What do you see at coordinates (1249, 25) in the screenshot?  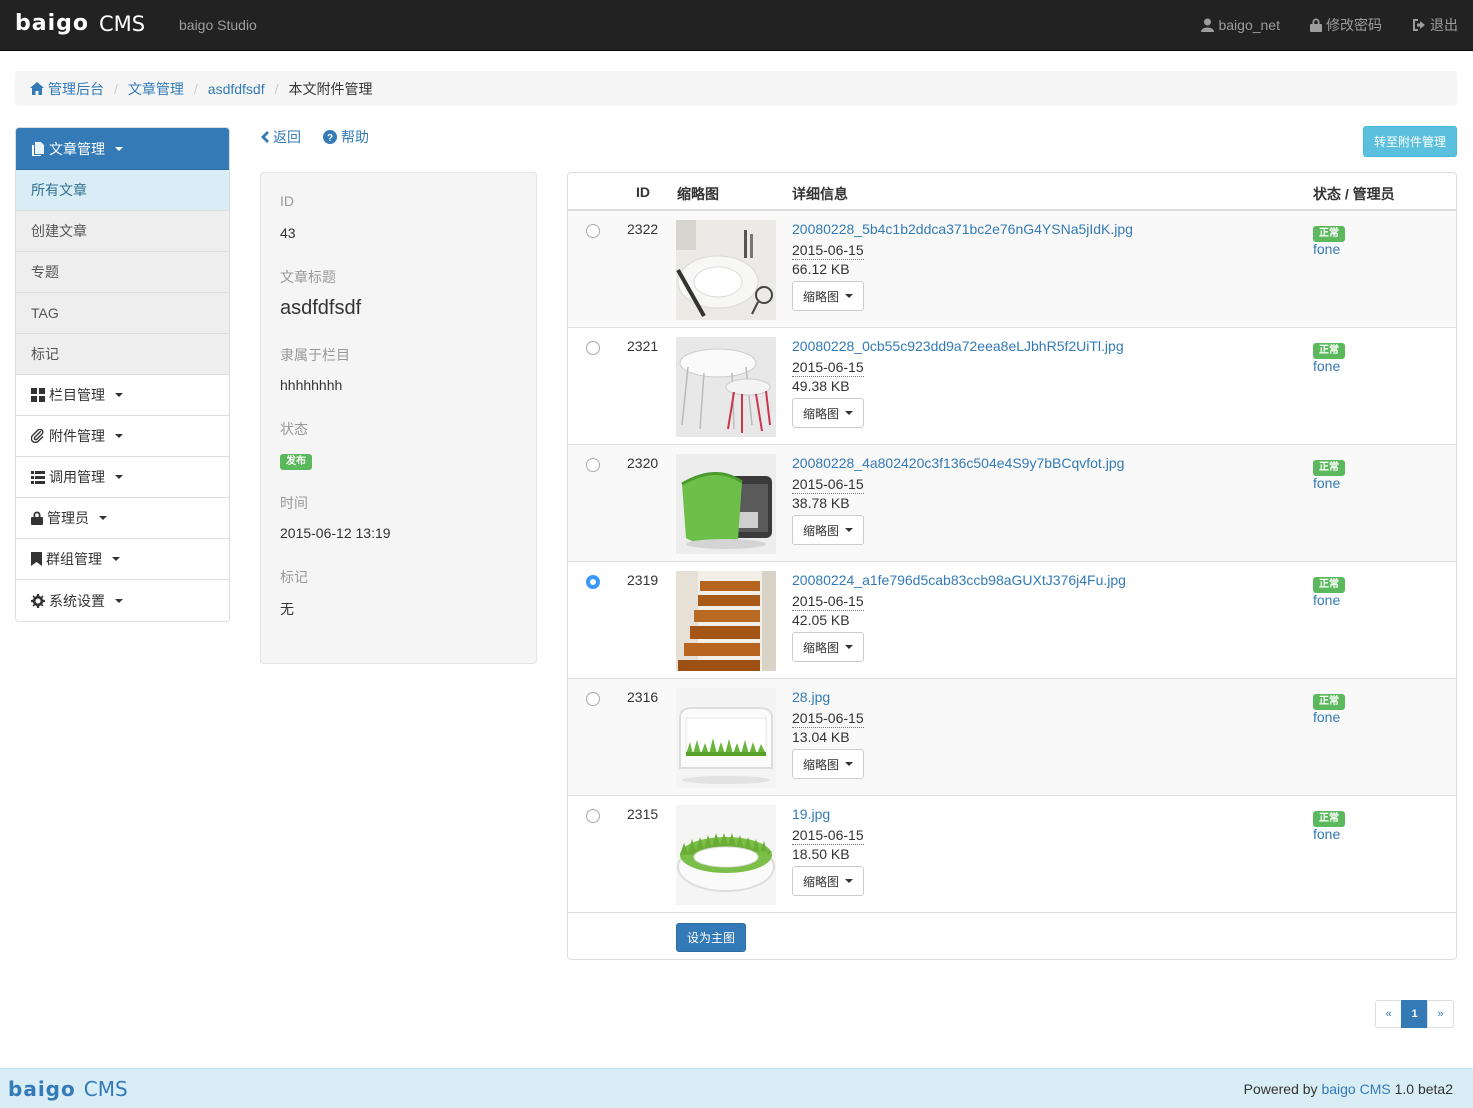 I see `user-name: baigo_net` at bounding box center [1249, 25].